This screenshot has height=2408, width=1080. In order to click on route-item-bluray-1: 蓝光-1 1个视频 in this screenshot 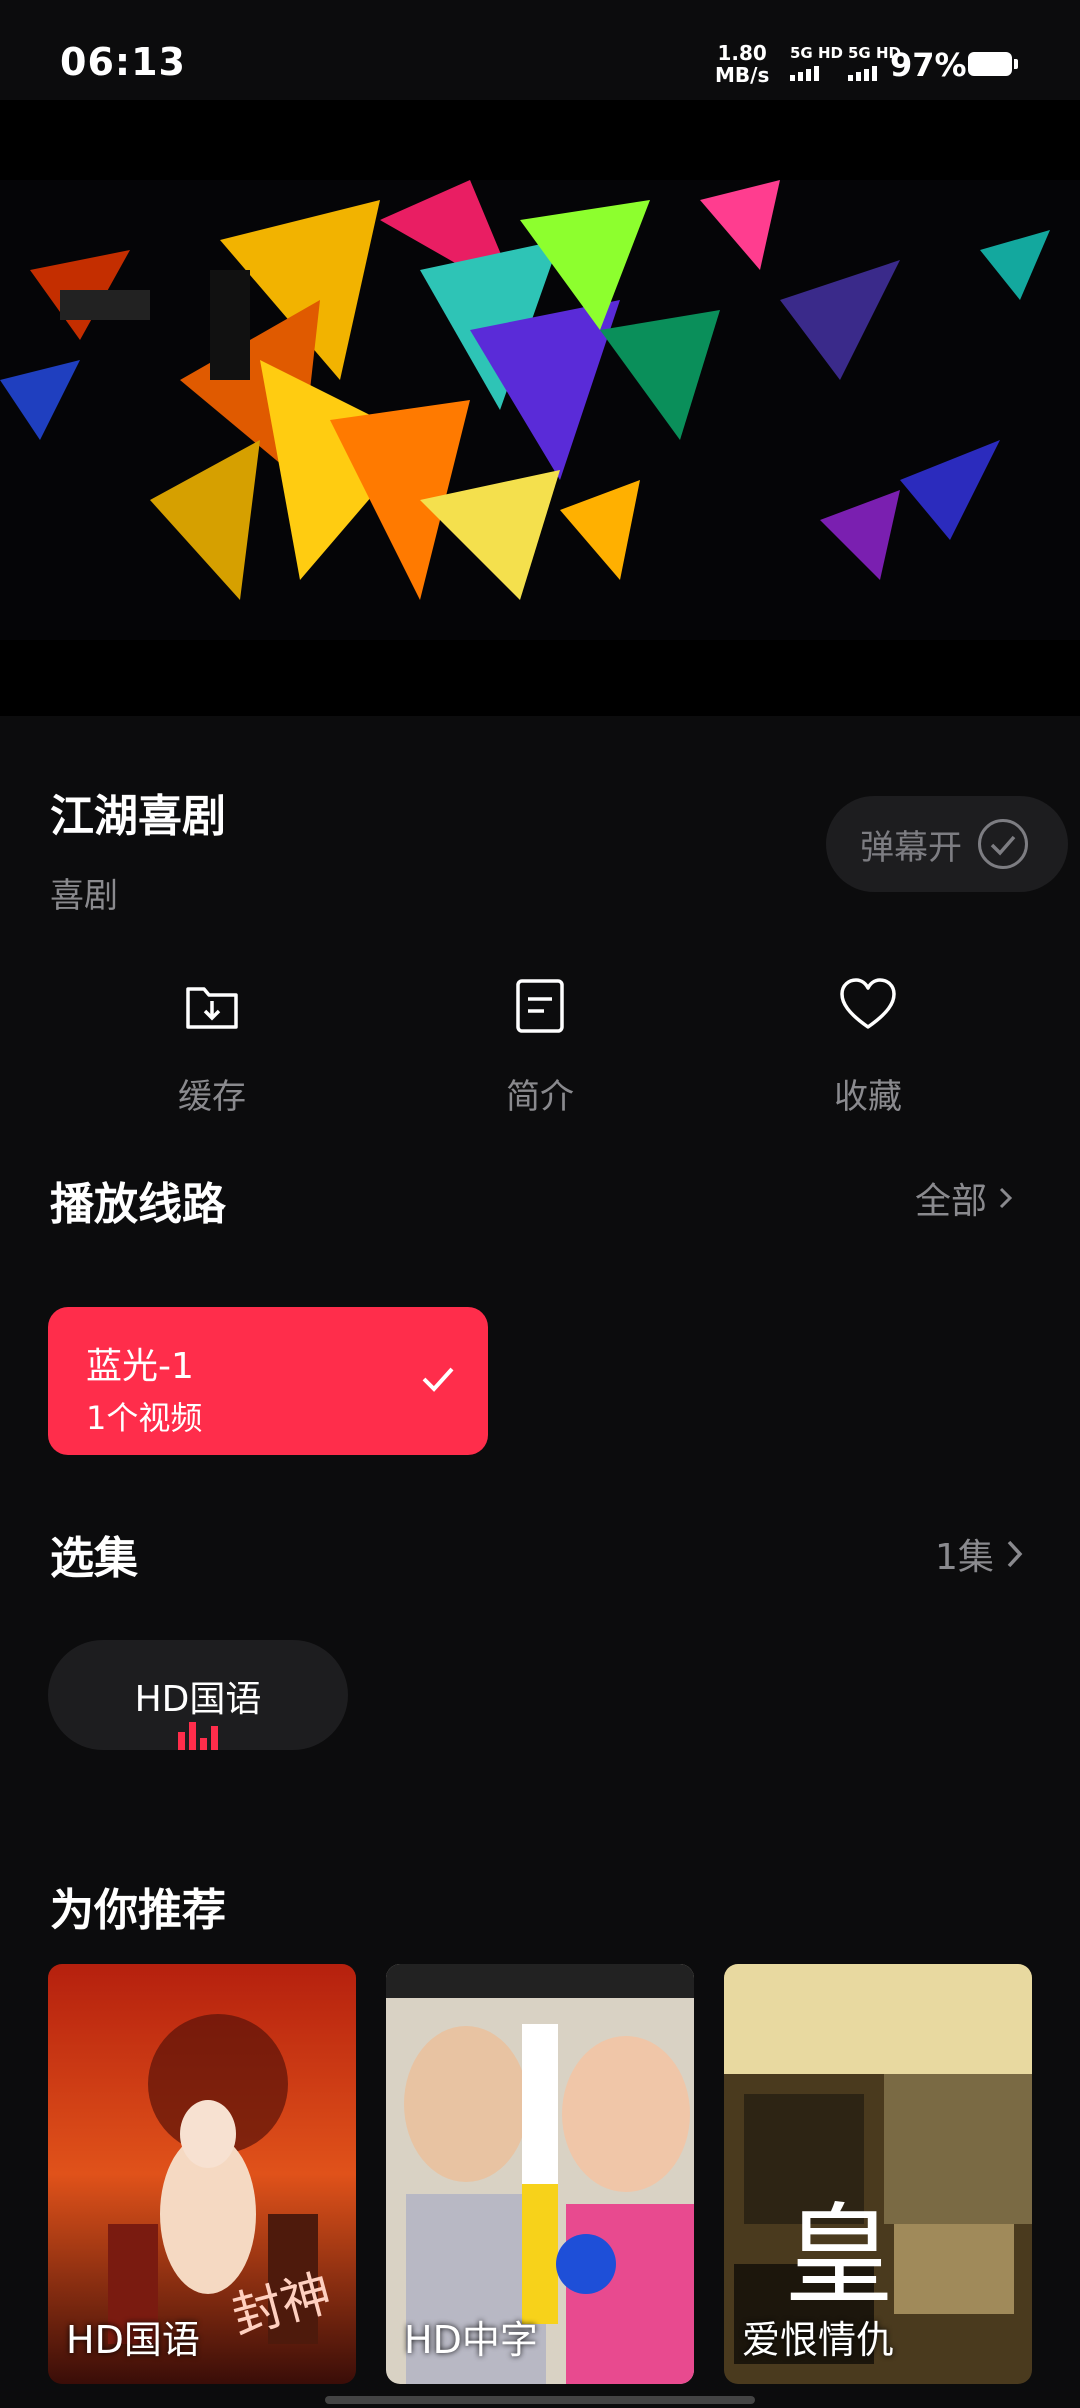, I will do `click(268, 1381)`.